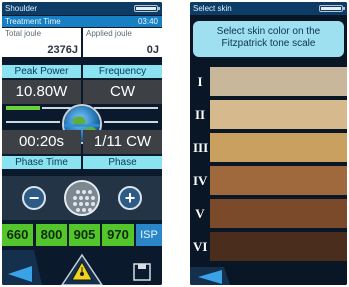 Image resolution: width=349 pixels, height=287 pixels. I want to click on power-level-bar, so click(23, 108).